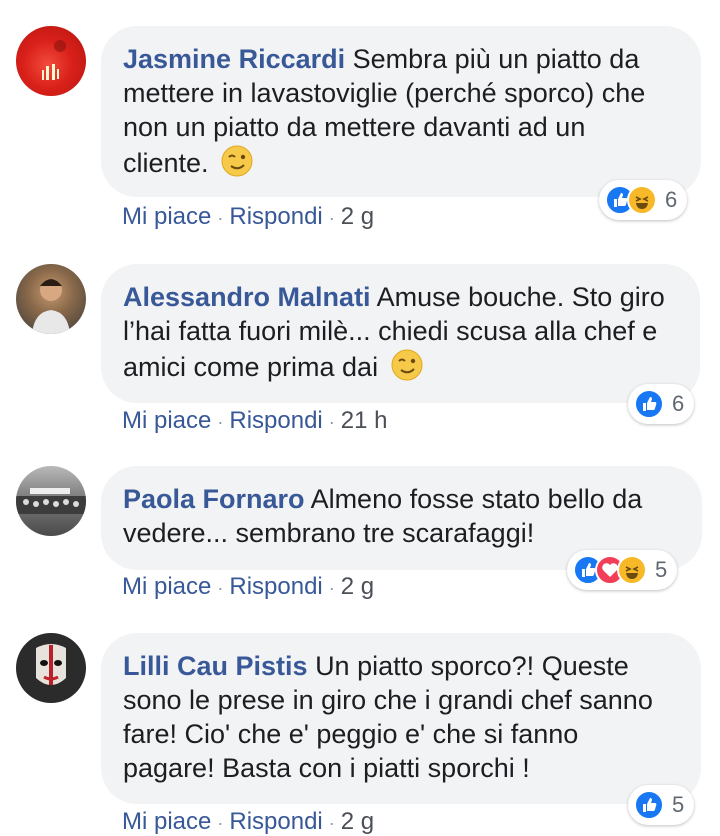 The height and width of the screenshot is (836, 720). I want to click on comment-actions: Mi piace · Rispondi · 21 h, so click(254, 421).